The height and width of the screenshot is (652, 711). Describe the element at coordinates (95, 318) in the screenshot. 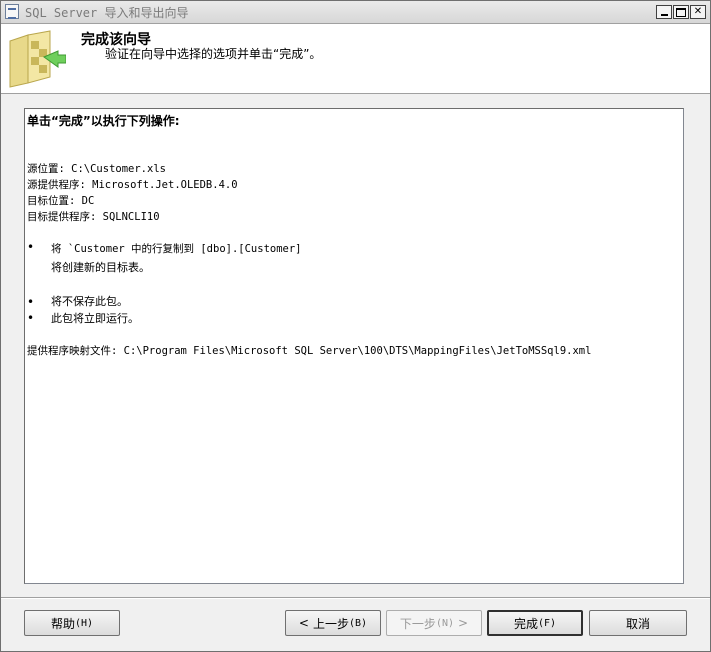

I see `run-now-item: 此包将立即运行。` at that location.